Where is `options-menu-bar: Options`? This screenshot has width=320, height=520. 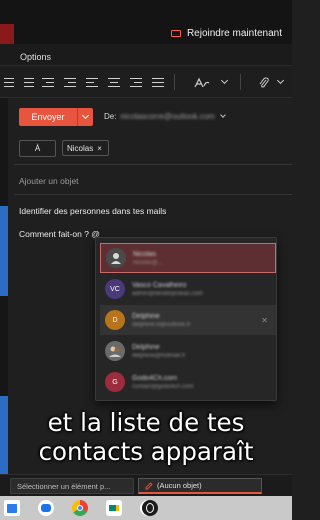
options-menu-bar: Options is located at coordinates (146, 55).